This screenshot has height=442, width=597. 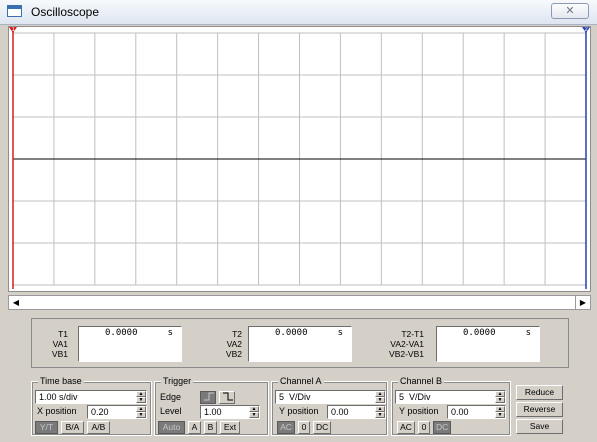 I want to click on channel-a-ac-button: AC, so click(x=286, y=427).